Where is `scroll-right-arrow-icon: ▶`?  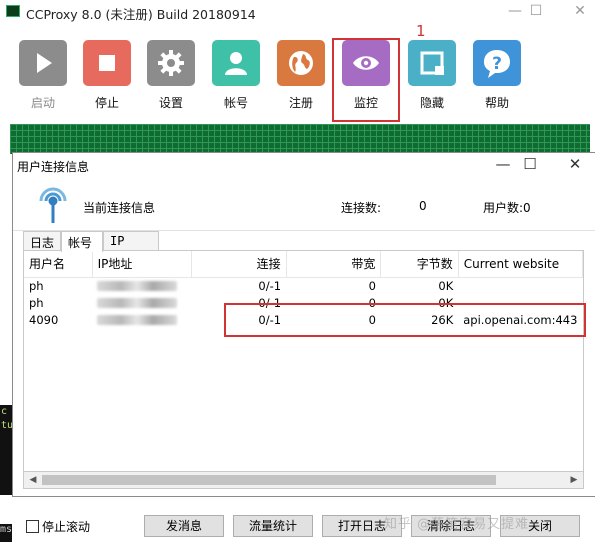
scroll-right-arrow-icon: ▶ is located at coordinates (574, 480).